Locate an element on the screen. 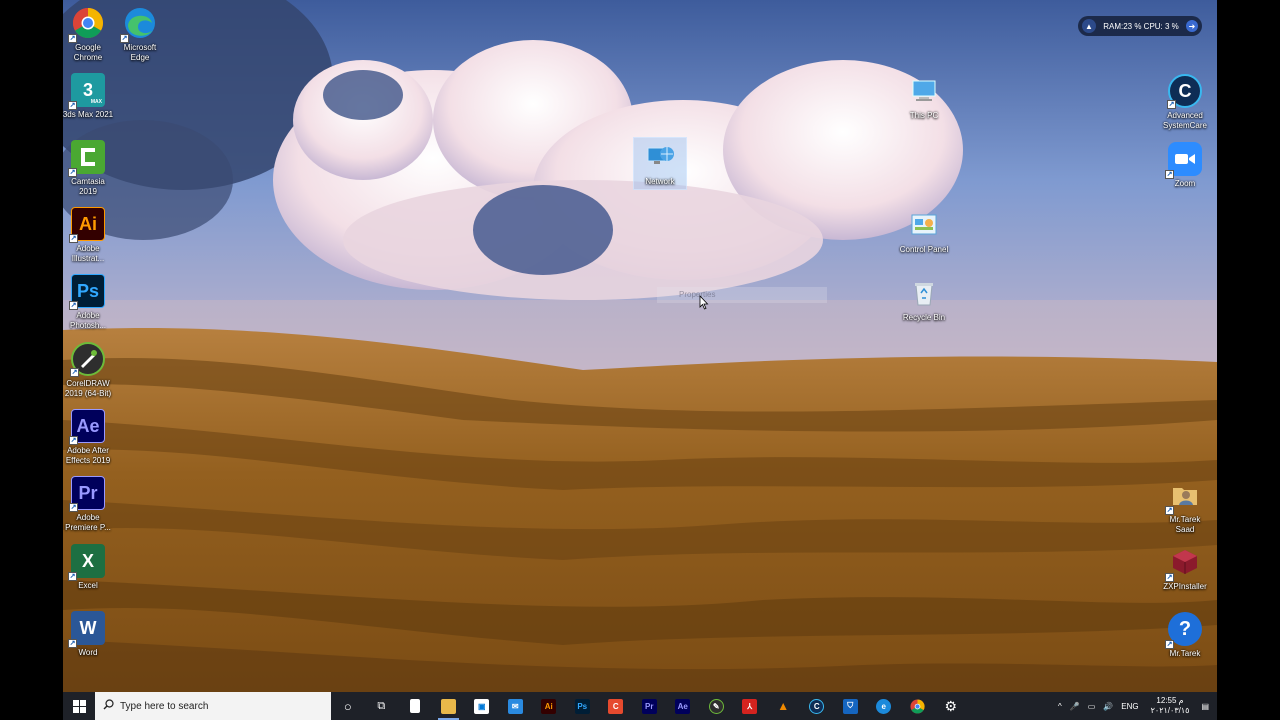 The width and height of the screenshot is (1280, 720). desktop-icon-recycle-bin: Recycle Bin is located at coordinates (924, 299).